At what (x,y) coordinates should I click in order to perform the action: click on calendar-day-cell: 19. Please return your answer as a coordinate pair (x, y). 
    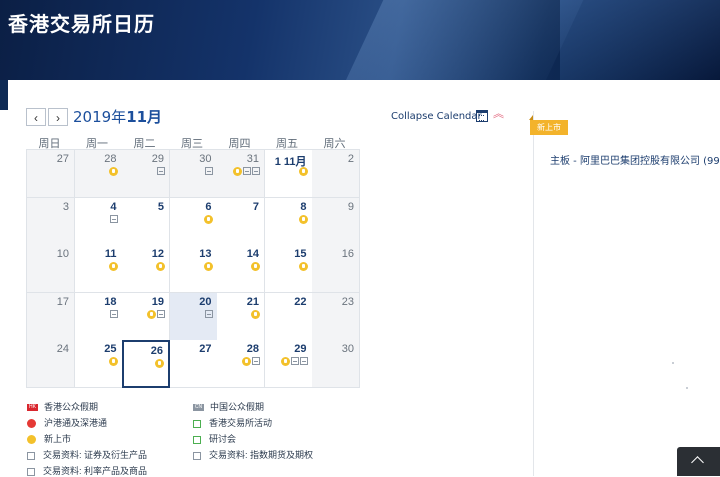
    Looking at the image, I should click on (146, 316).